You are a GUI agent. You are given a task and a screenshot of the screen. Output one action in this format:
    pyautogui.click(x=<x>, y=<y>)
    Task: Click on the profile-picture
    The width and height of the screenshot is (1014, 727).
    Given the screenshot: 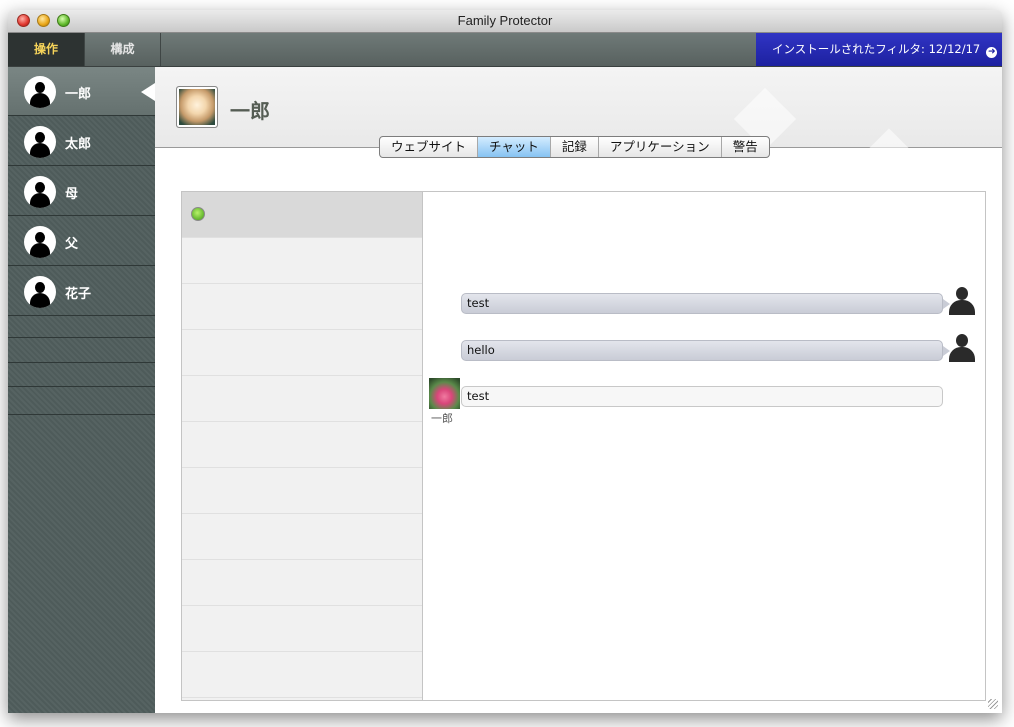 What is the action you would take?
    pyautogui.click(x=197, y=107)
    